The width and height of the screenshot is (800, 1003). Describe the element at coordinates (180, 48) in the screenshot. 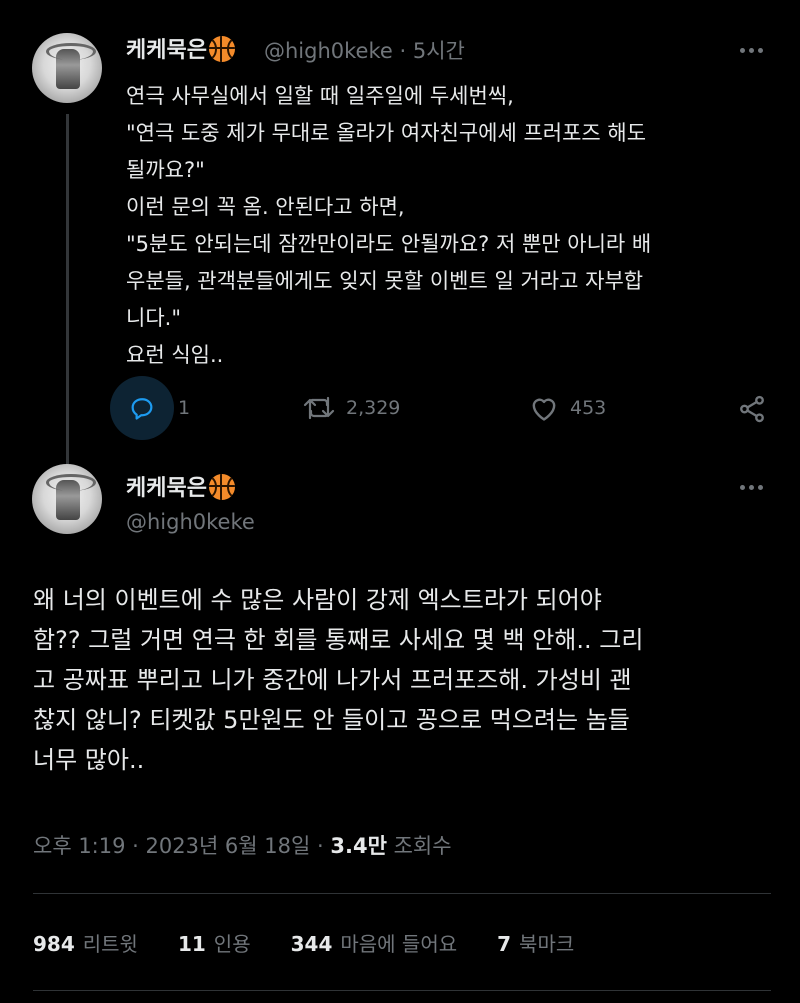

I see `tweet1-display-name: 케케묵은` at that location.